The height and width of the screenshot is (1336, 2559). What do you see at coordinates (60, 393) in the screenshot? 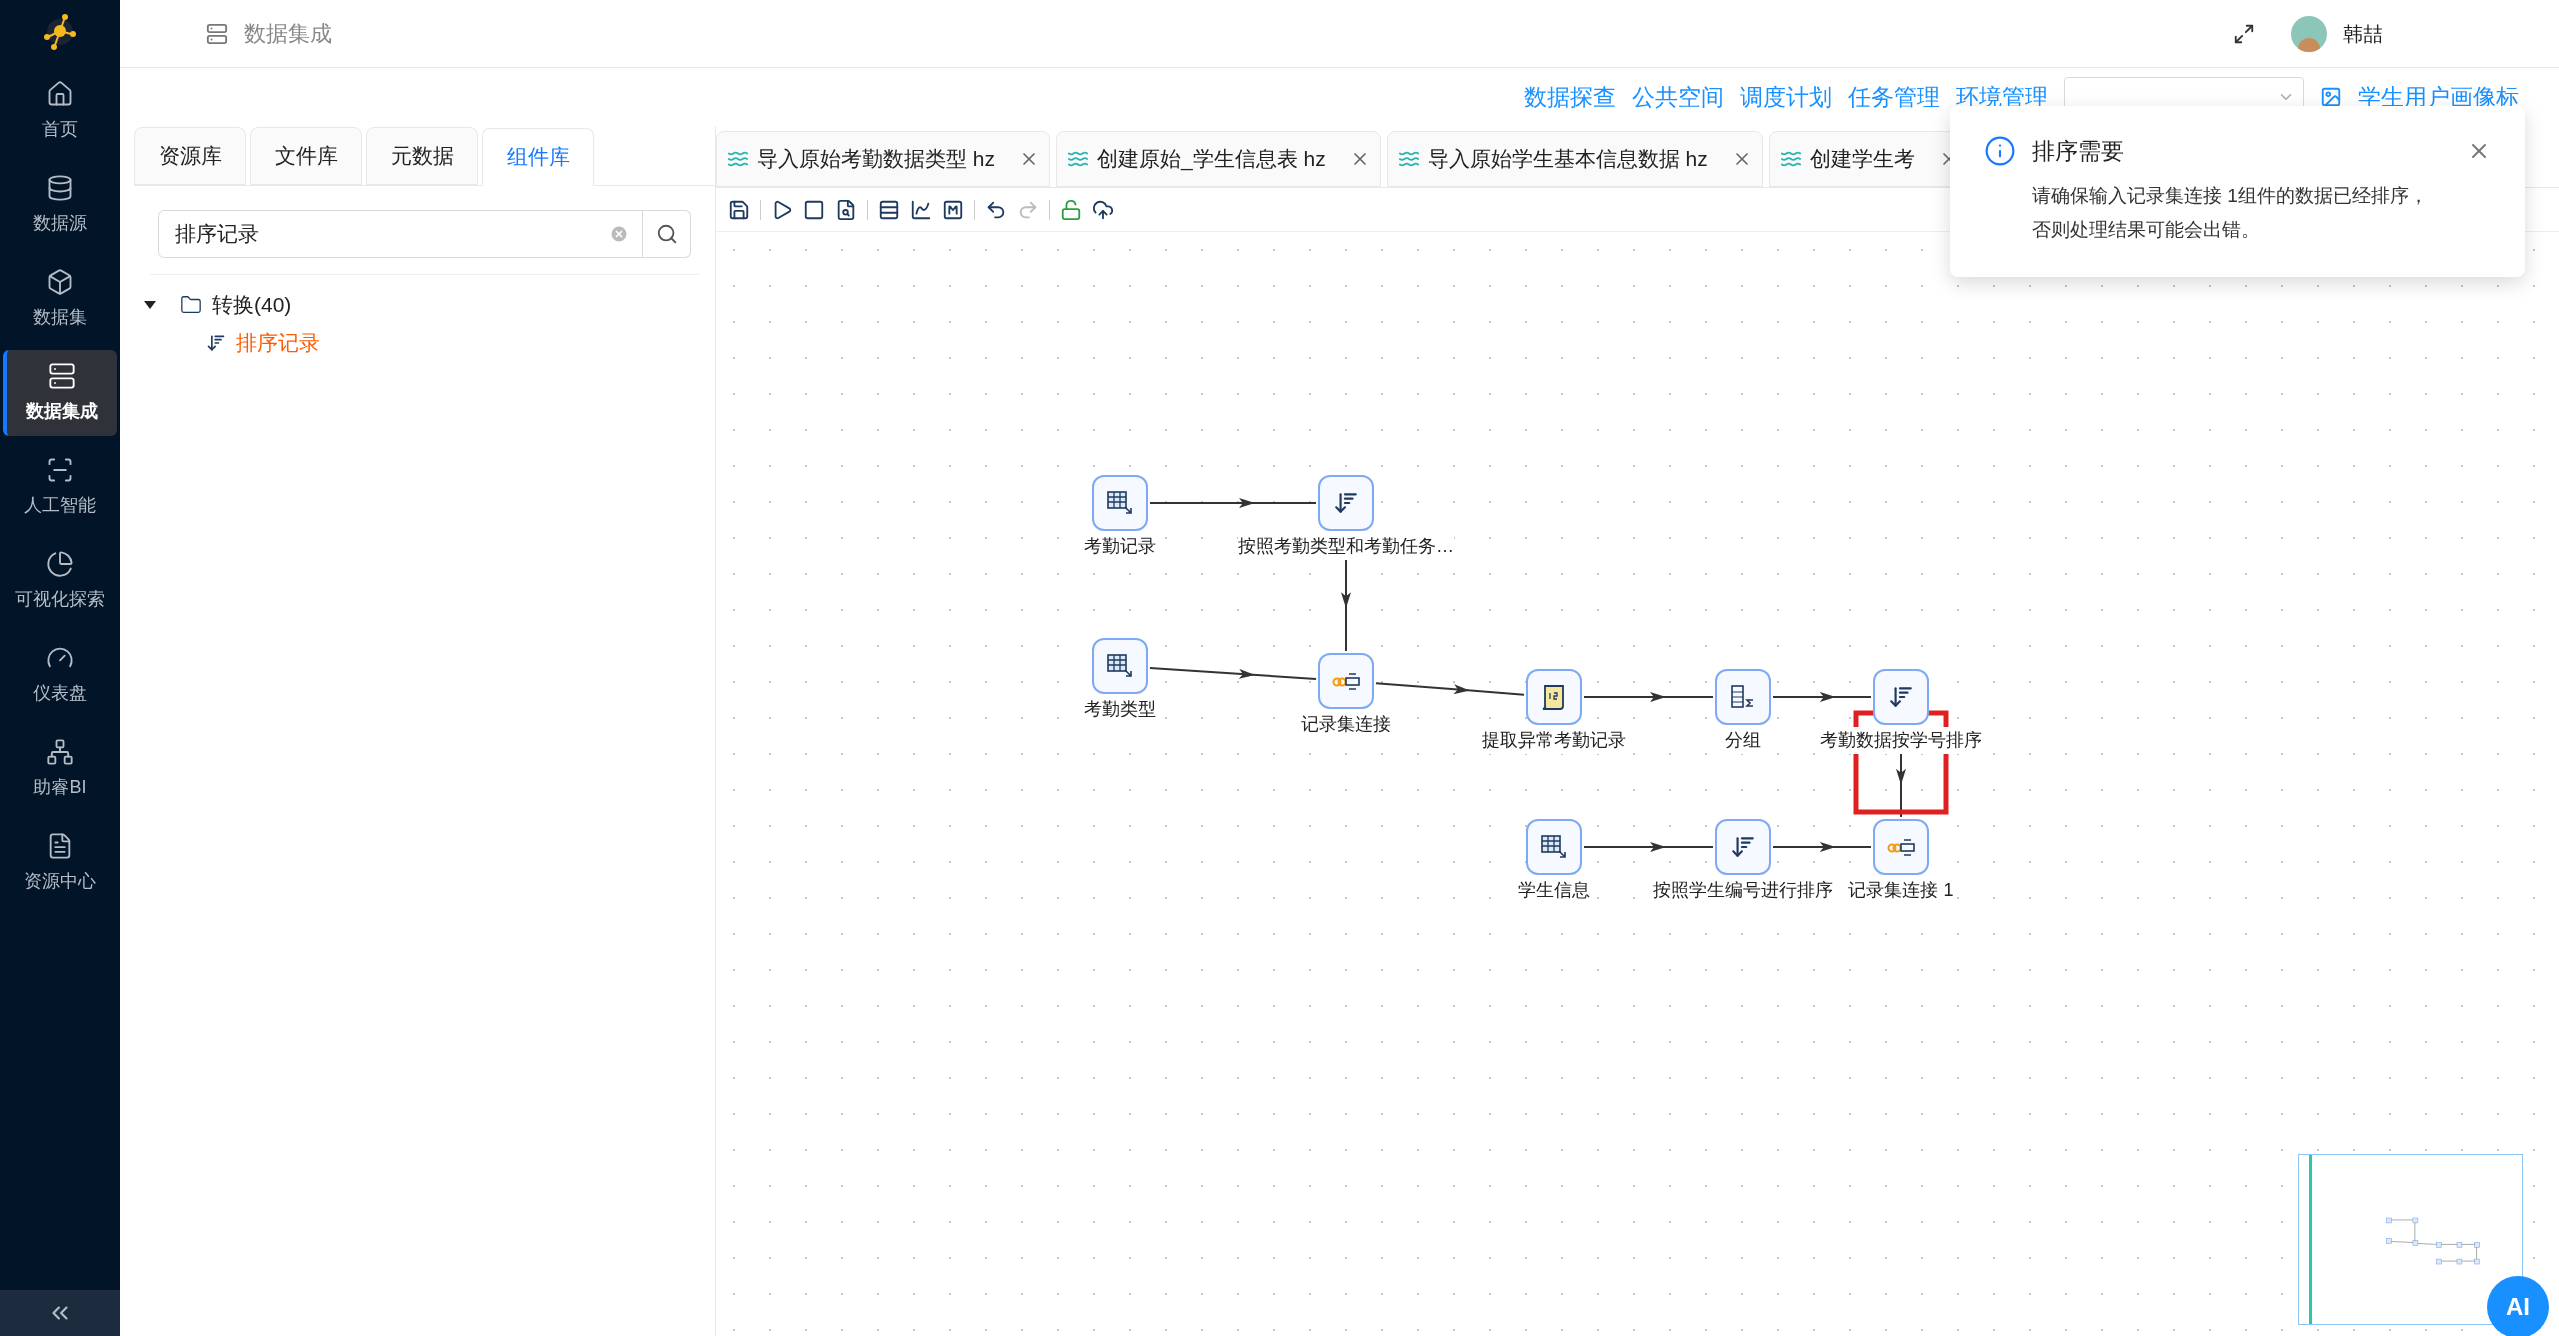
I see `sidebar-item: 数据集成` at bounding box center [60, 393].